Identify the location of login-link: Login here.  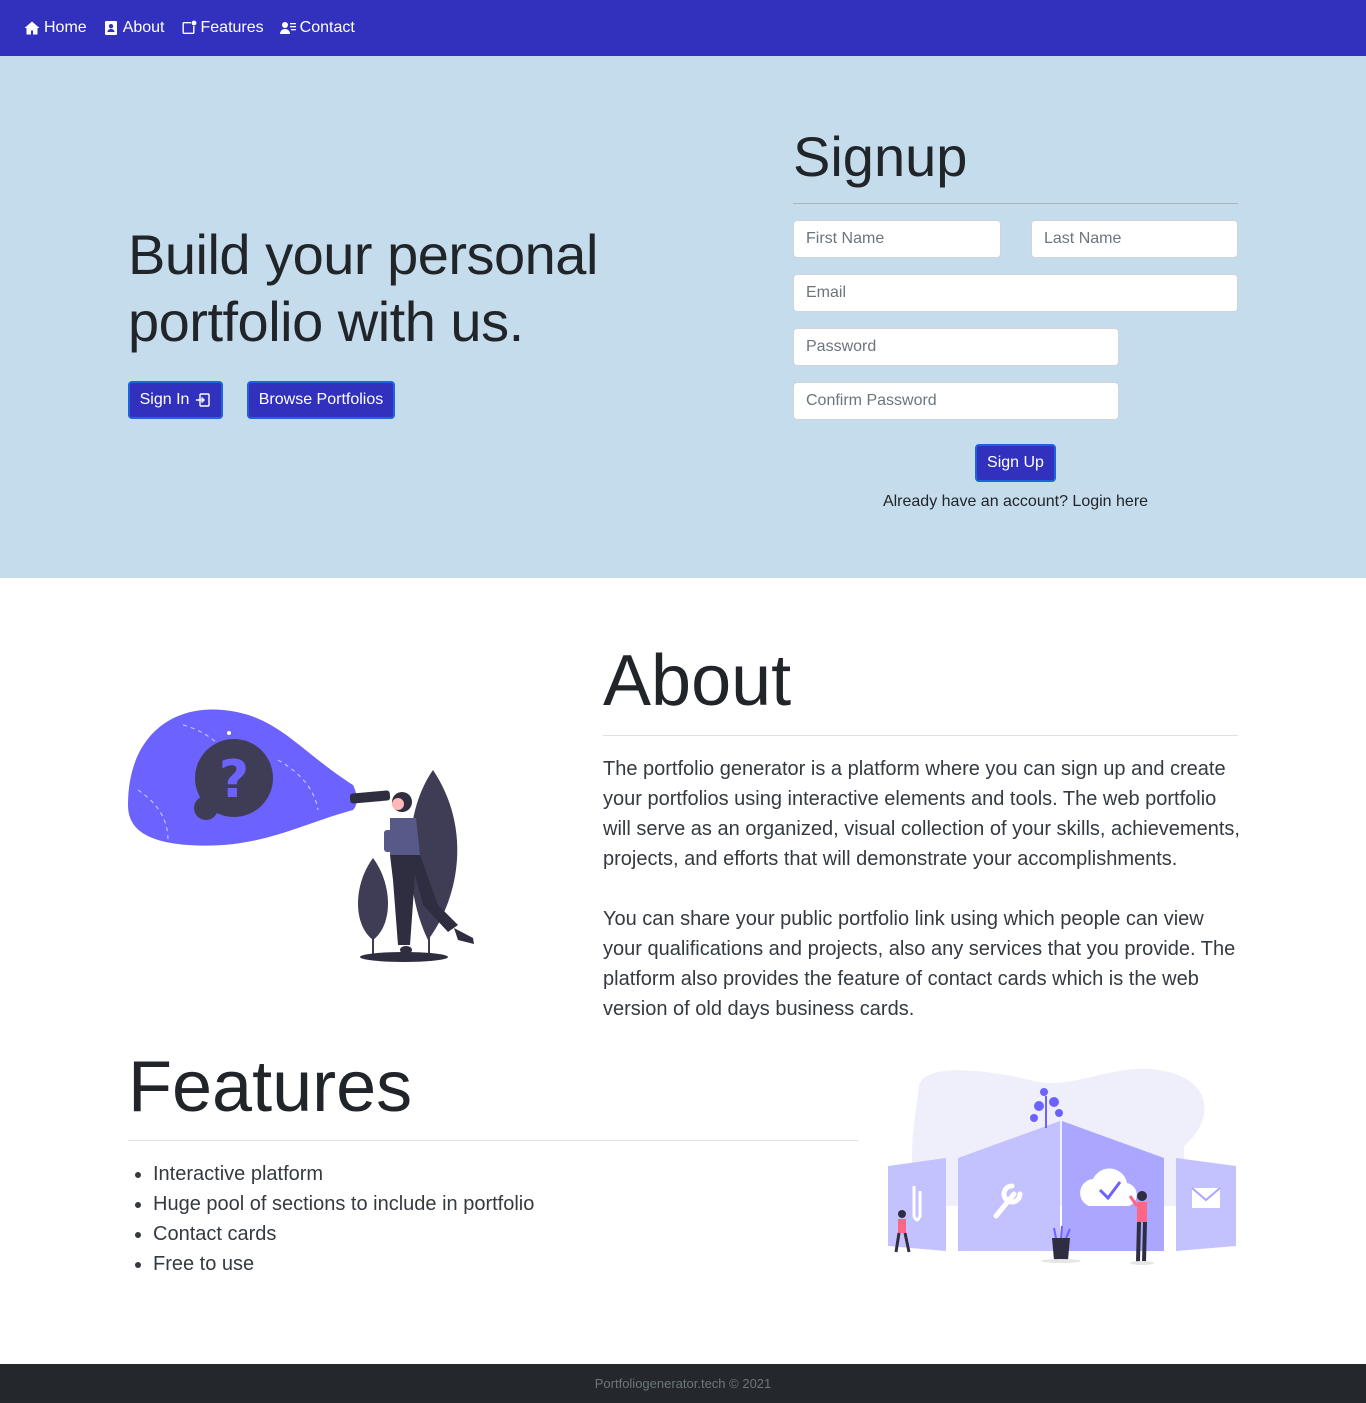
(1110, 501).